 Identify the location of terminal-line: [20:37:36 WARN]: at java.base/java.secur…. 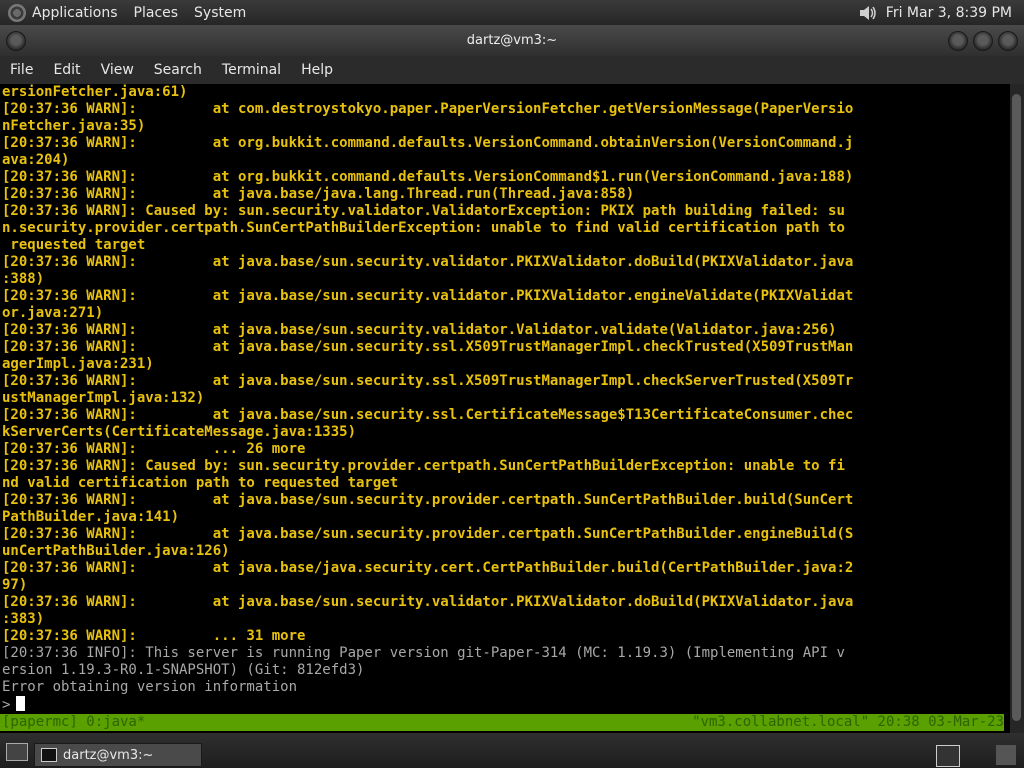
(428, 568).